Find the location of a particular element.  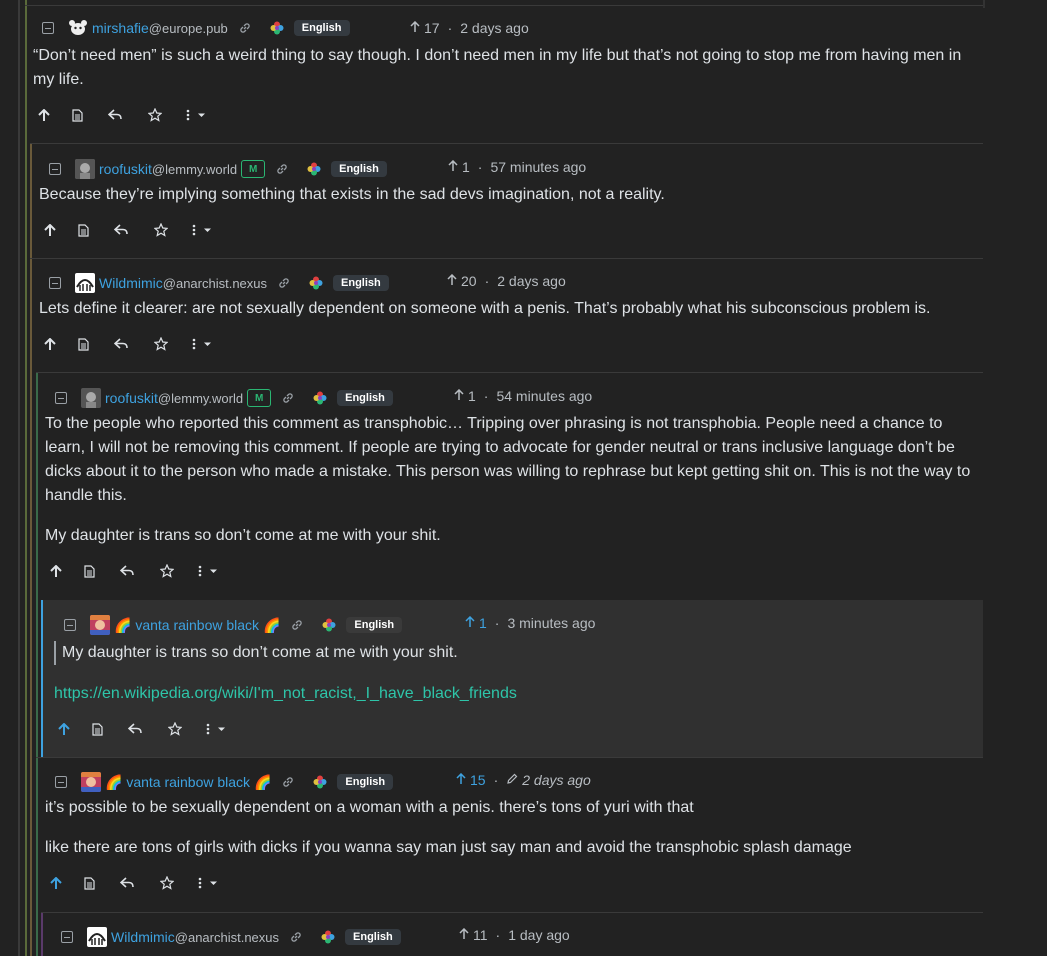

timestamp: 57 minutes ago is located at coordinates (538, 167).